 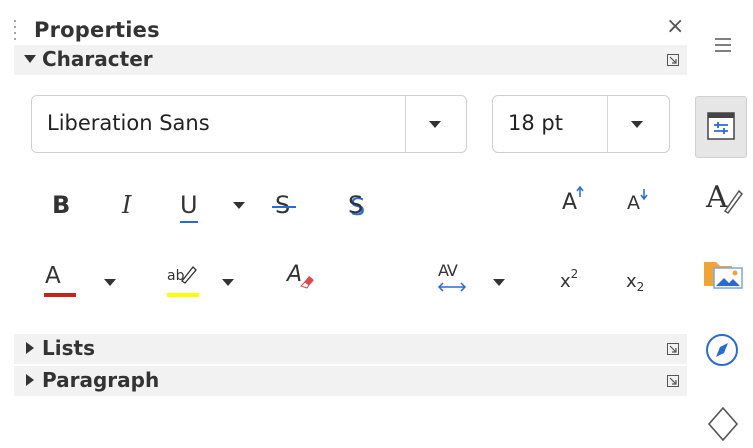 I want to click on font-size-combo: 18 pt, so click(x=581, y=124).